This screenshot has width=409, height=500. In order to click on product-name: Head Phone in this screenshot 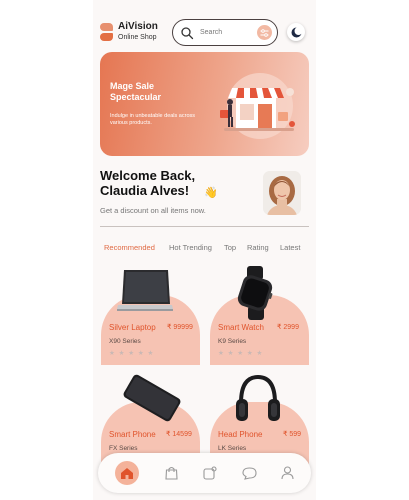, I will do `click(240, 434)`.